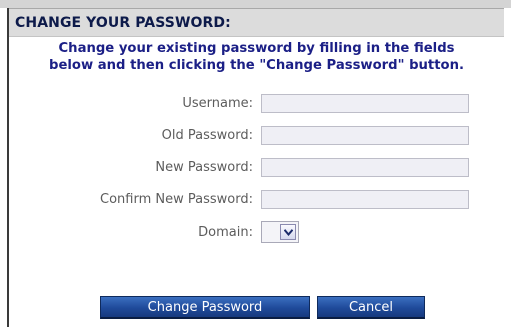 The width and height of the screenshot is (511, 327). I want to click on domain-dropdown-button, so click(288, 232).